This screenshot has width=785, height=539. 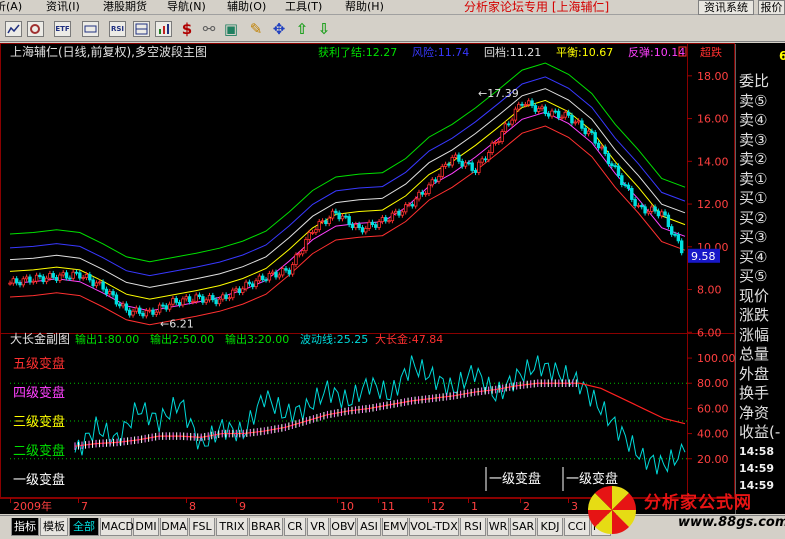 I want to click on main-indicator-1: 风险:11.74, so click(x=440, y=52).